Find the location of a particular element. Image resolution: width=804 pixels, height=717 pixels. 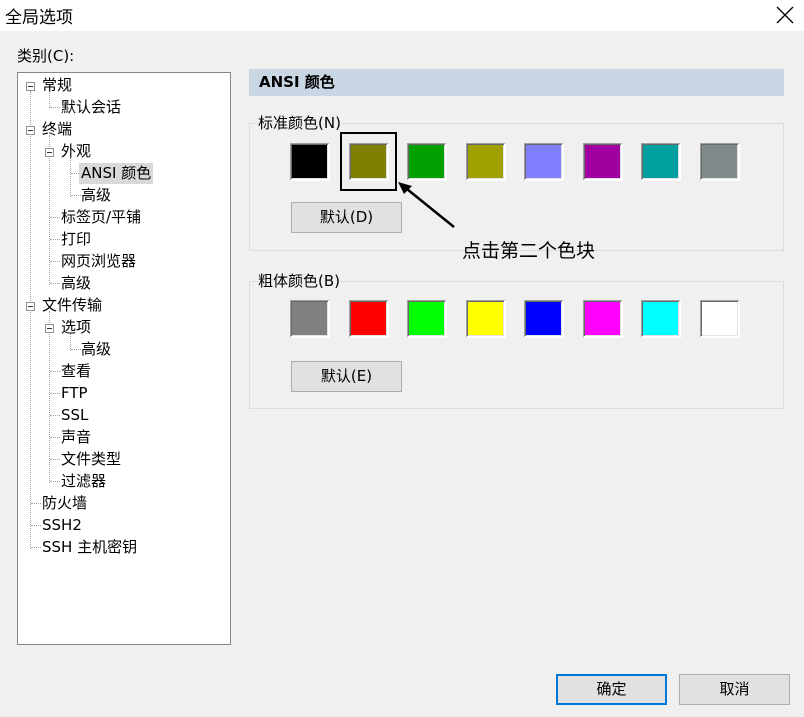

tree-item-general: 常规 is located at coordinates (57, 85).